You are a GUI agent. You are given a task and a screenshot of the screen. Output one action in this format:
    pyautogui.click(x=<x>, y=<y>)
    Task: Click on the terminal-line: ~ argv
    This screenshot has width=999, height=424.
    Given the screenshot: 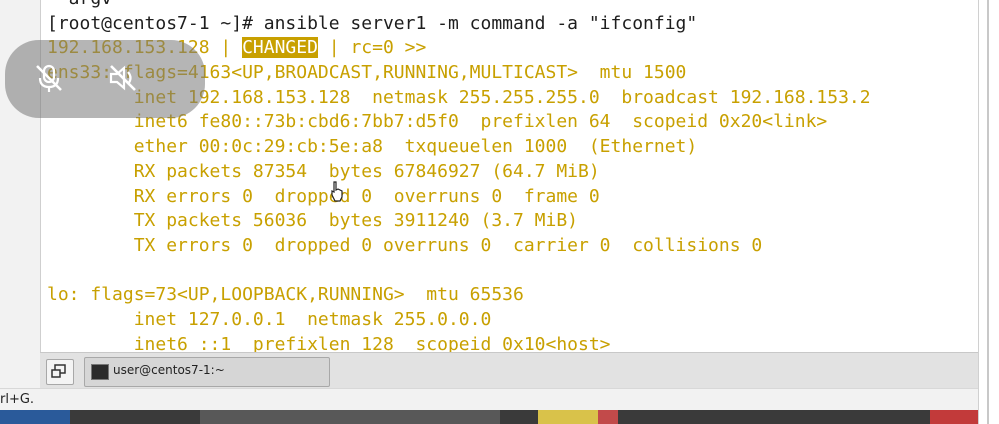 What is the action you would take?
    pyautogui.click(x=459, y=6)
    